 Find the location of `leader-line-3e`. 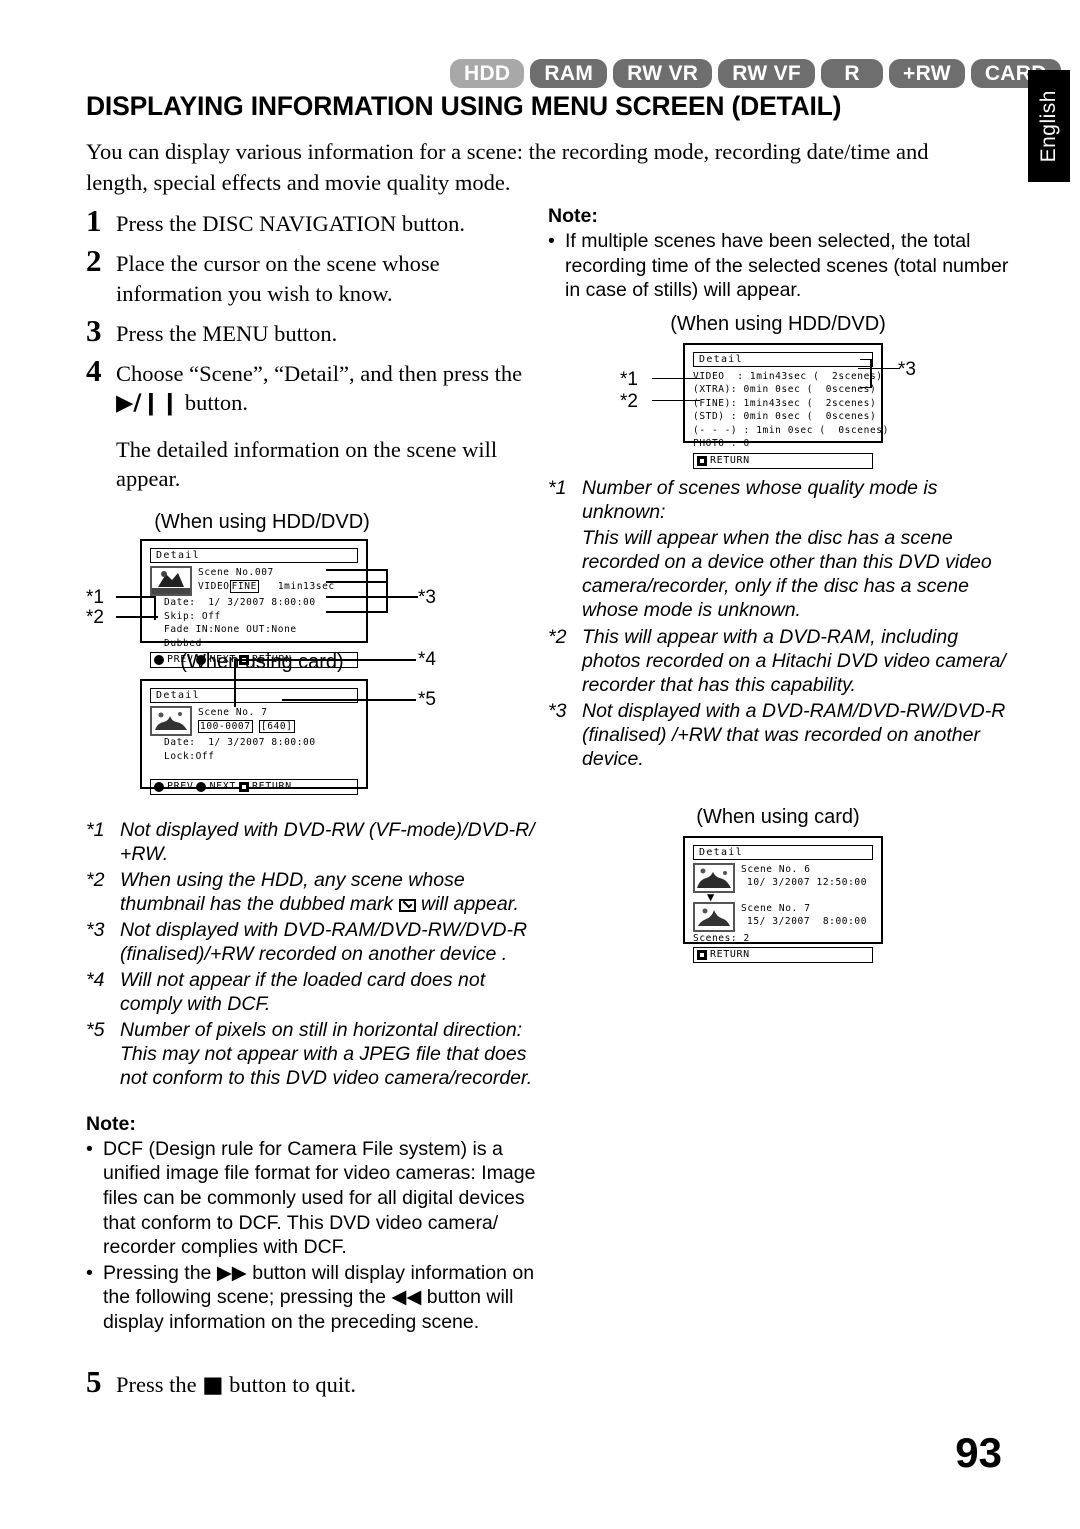

leader-line-3e is located at coordinates (357, 612).